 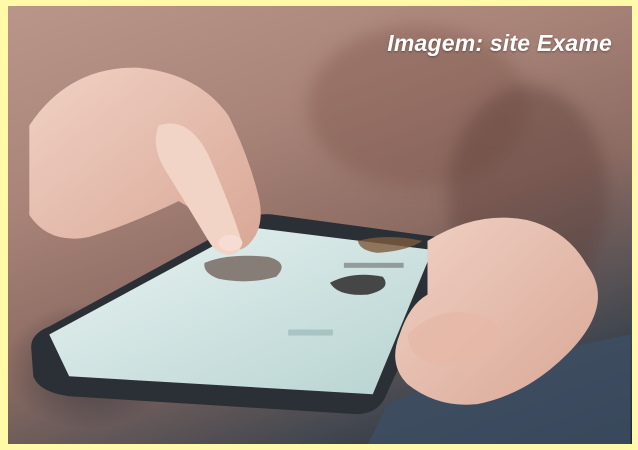 What do you see at coordinates (243, 268) in the screenshot?
I see `product-image` at bounding box center [243, 268].